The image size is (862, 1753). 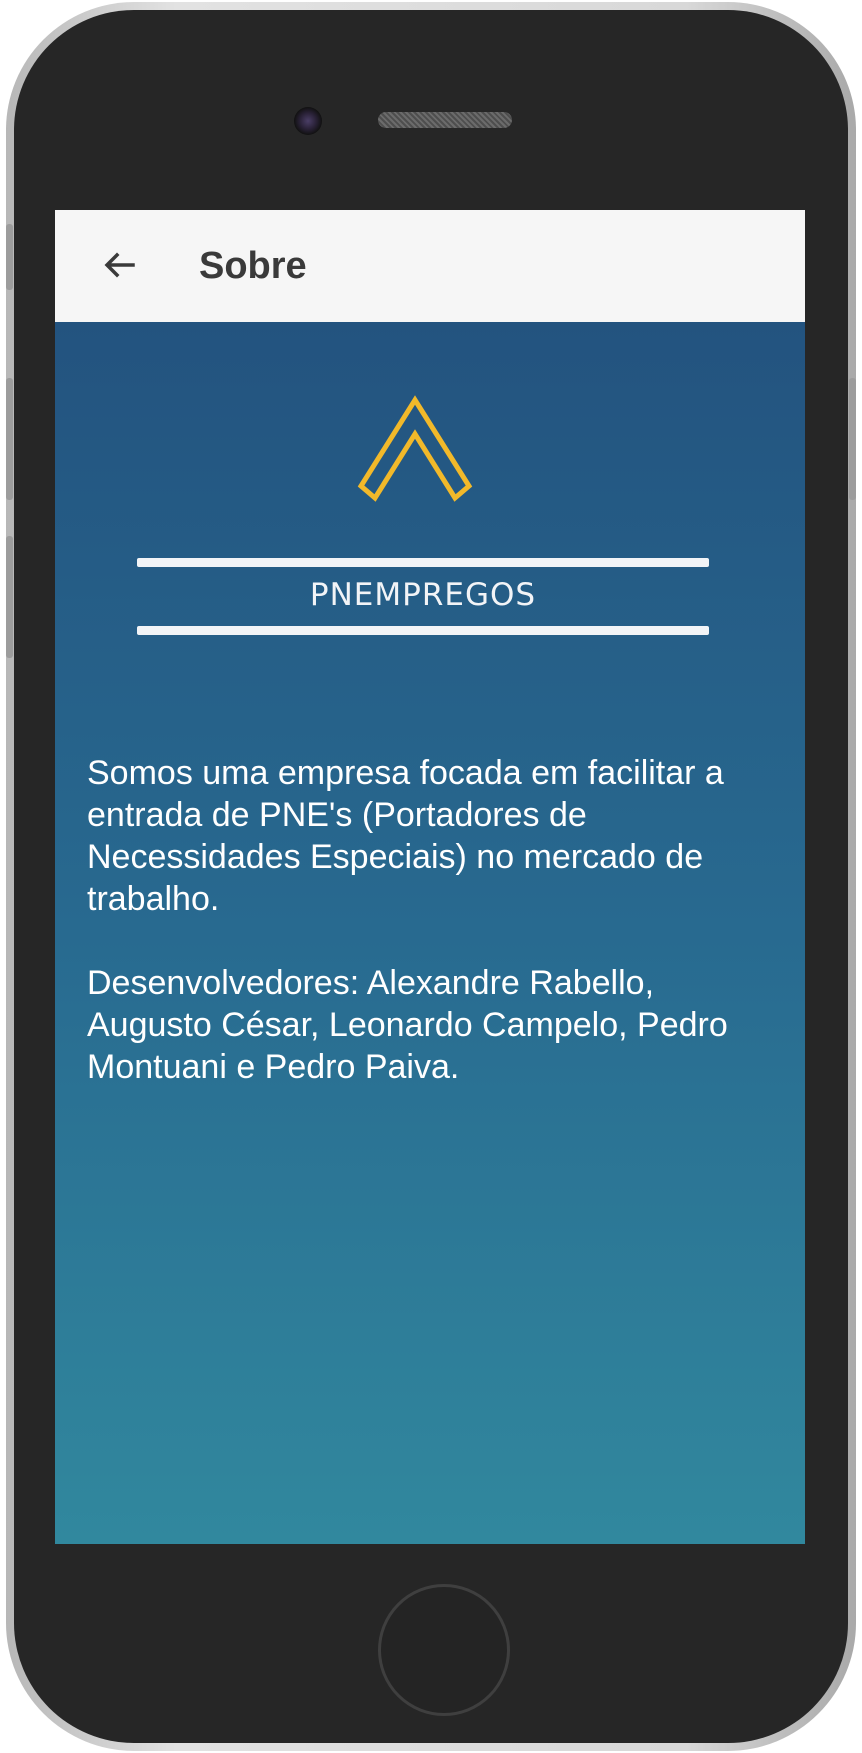 What do you see at coordinates (444, 1650) in the screenshot?
I see `home-button` at bounding box center [444, 1650].